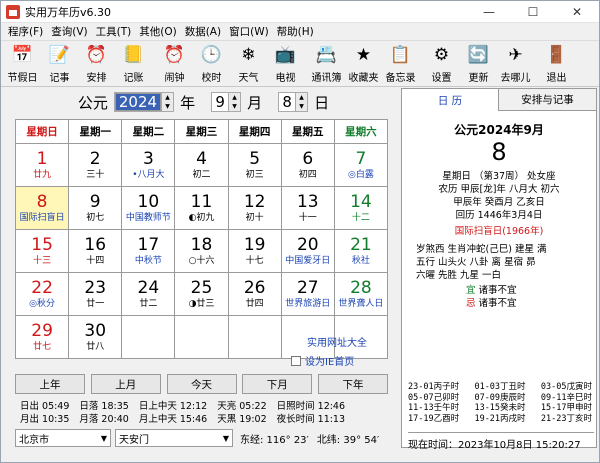 The image size is (600, 463). Describe the element at coordinates (203, 102) in the screenshot. I see `date-selector: 公元 2024 ▲ ▼ 年 9 ▲ ▼ 月 8 ▲ ▼ 日` at that location.